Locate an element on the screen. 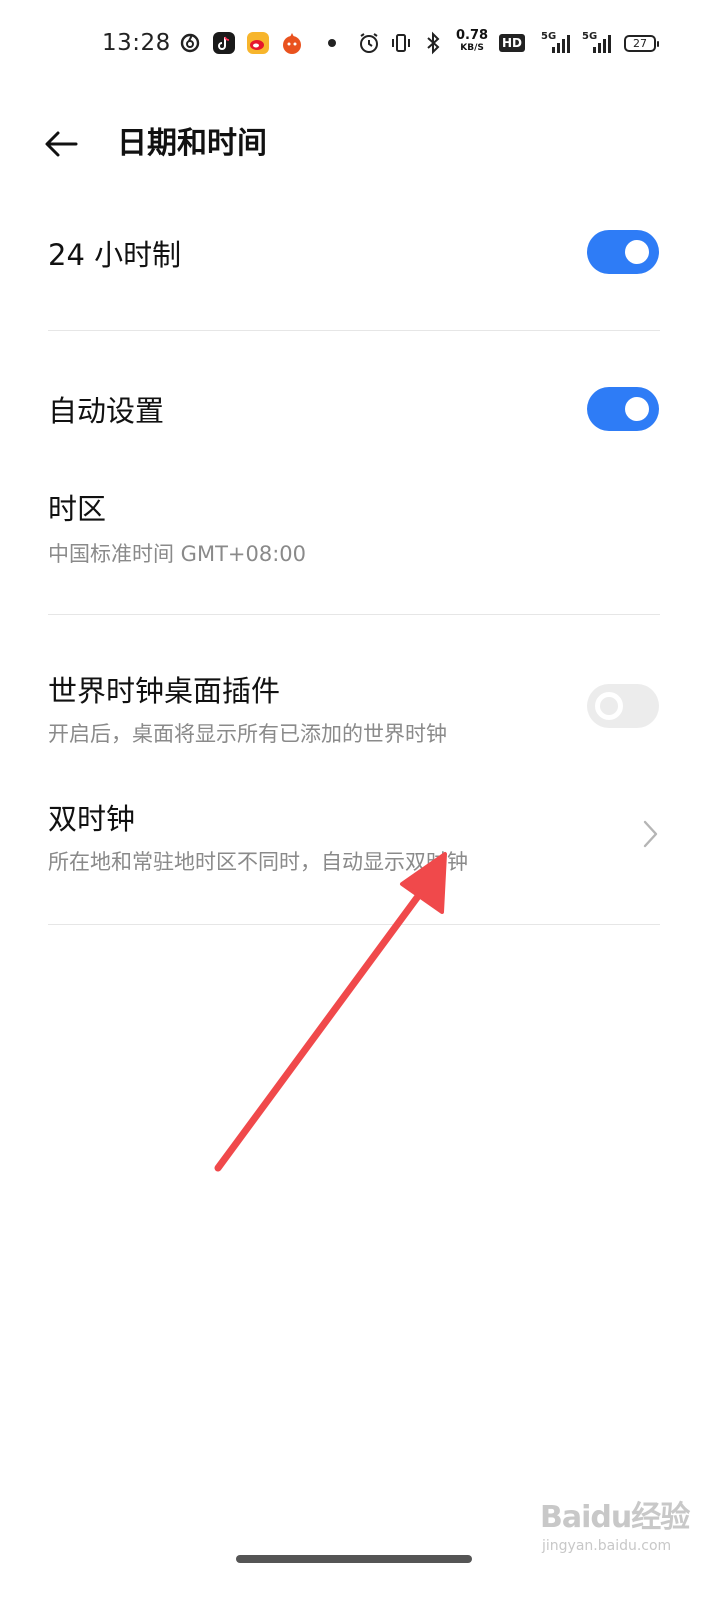 This screenshot has height=1600, width=720. netease-music-icon is located at coordinates (190, 43).